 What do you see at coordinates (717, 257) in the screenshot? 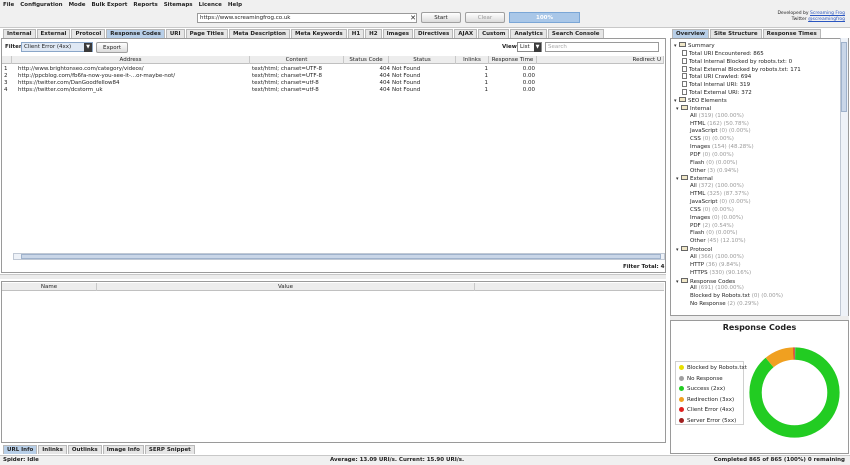
I see `protocol-item-all: All (366) (100.00%)` at bounding box center [717, 257].